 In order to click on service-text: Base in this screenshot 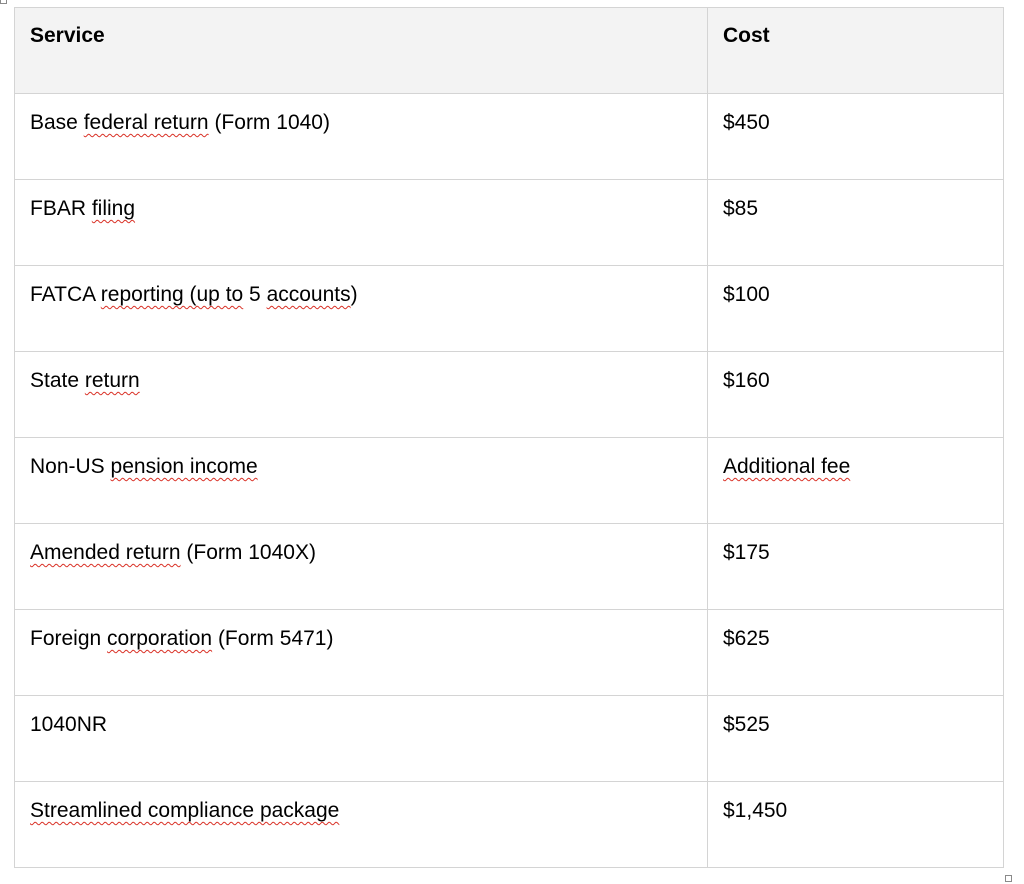, I will do `click(57, 122)`.